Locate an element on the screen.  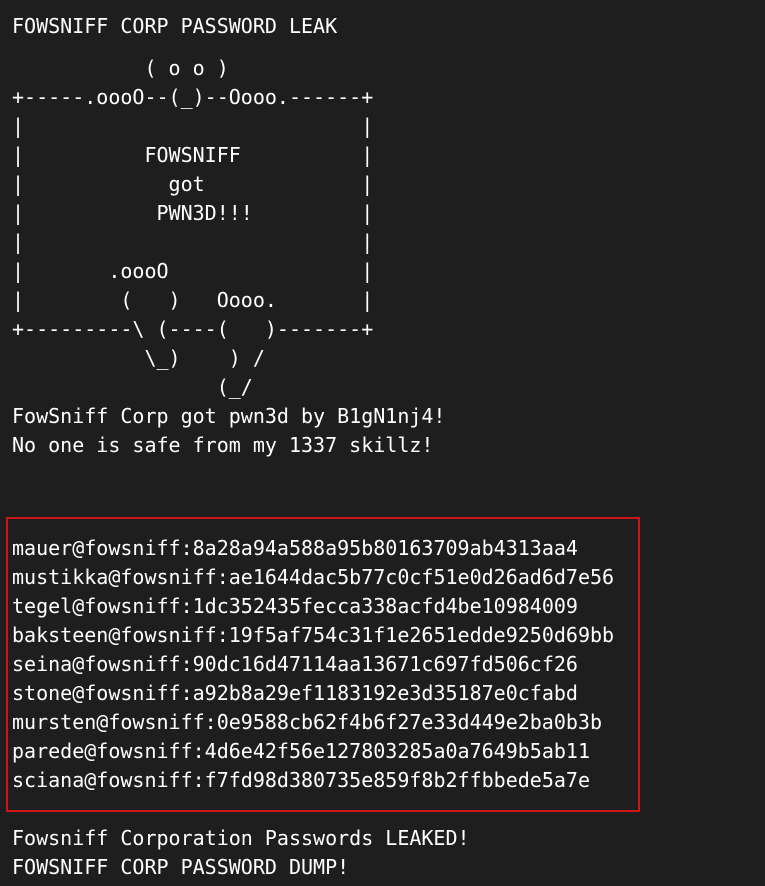
credential-hash: f7fd98d380735e859f8b2ffbbede5a7e is located at coordinates (397, 780).